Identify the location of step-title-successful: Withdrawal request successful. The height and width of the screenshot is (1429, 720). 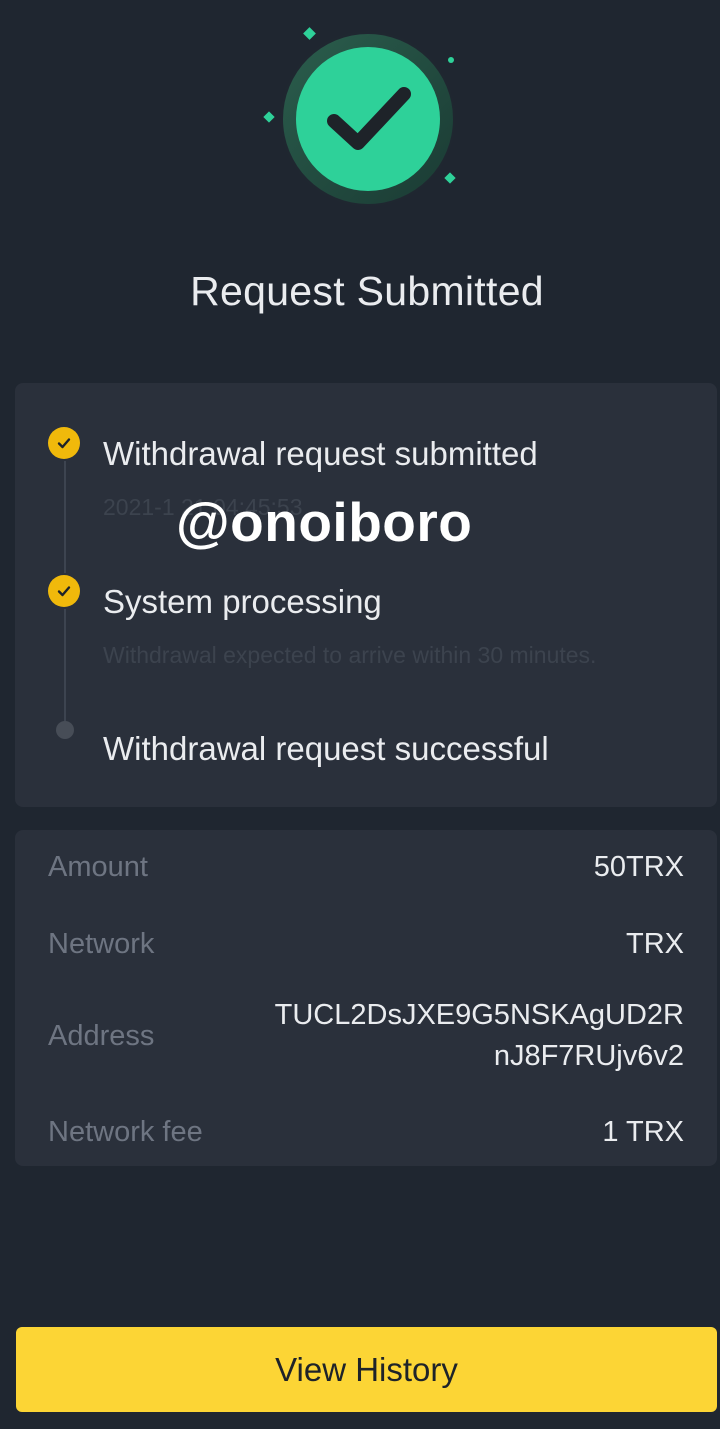
(326, 748).